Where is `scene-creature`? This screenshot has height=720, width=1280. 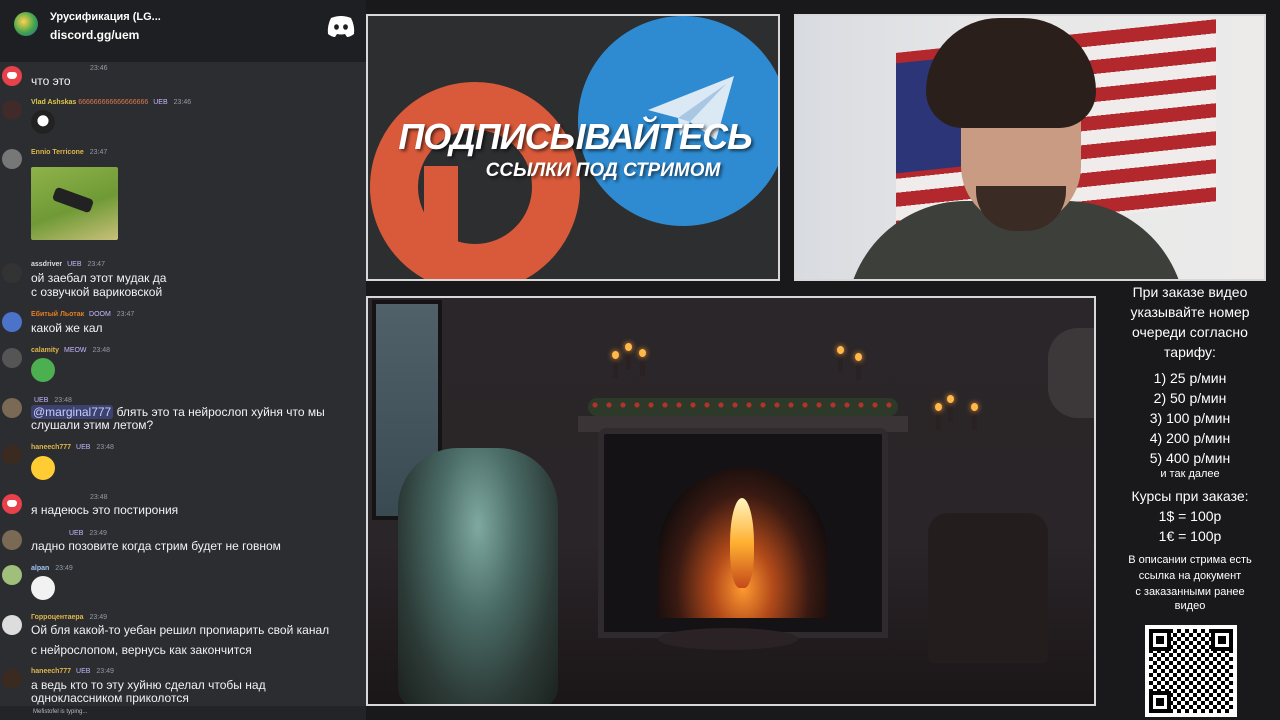 scene-creature is located at coordinates (478, 576).